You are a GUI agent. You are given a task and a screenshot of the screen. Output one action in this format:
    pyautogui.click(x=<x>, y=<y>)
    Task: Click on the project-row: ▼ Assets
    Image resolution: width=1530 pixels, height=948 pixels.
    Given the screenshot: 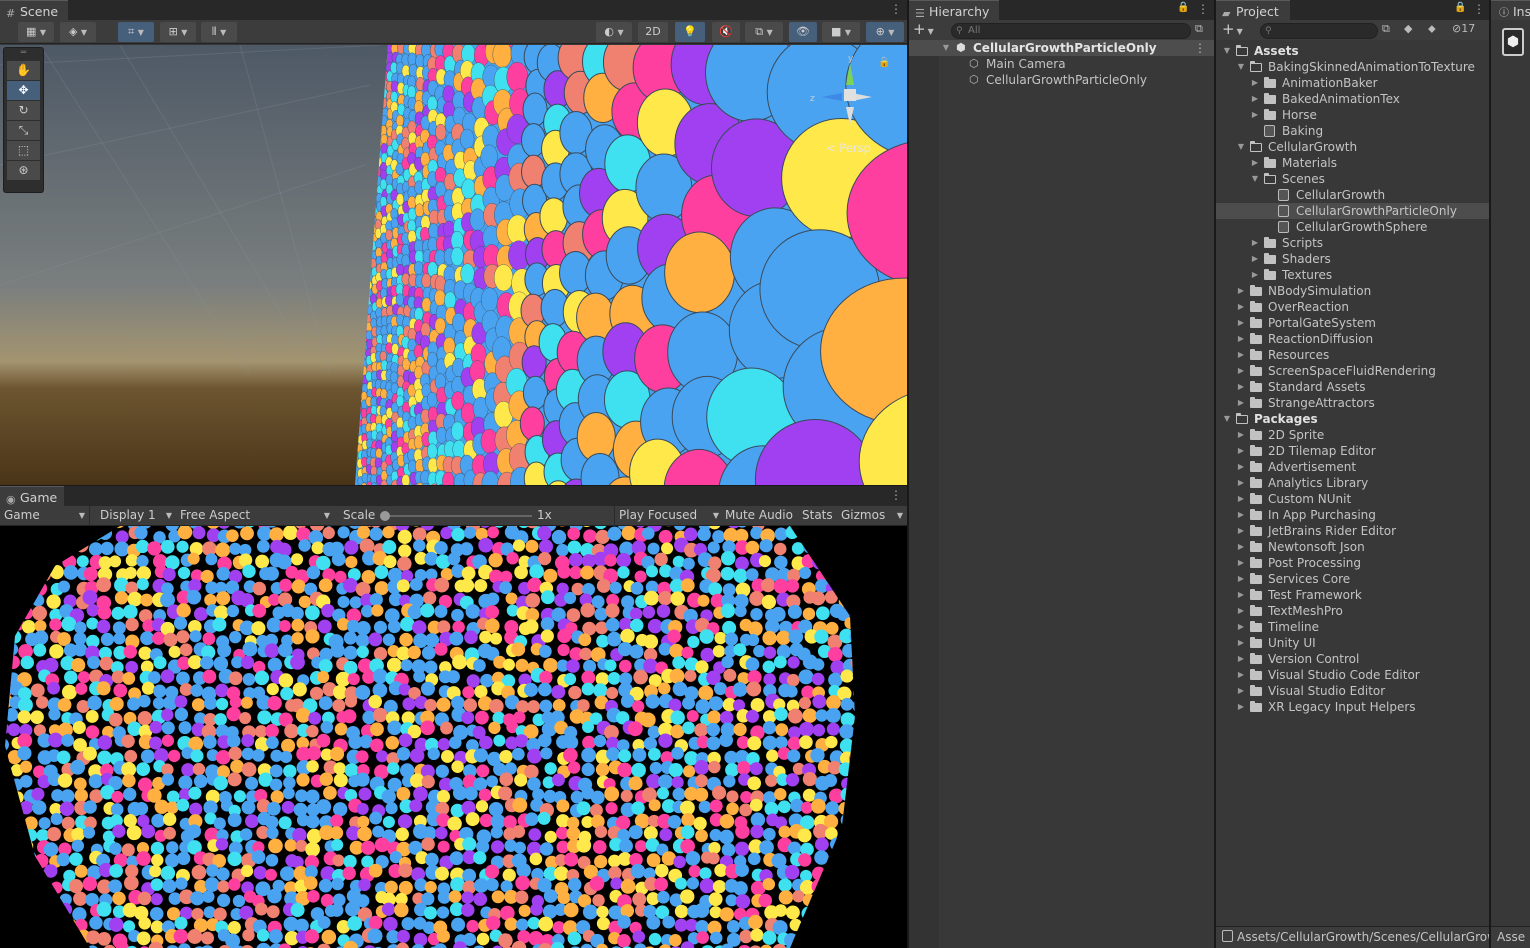 What is the action you would take?
    pyautogui.click(x=1352, y=51)
    